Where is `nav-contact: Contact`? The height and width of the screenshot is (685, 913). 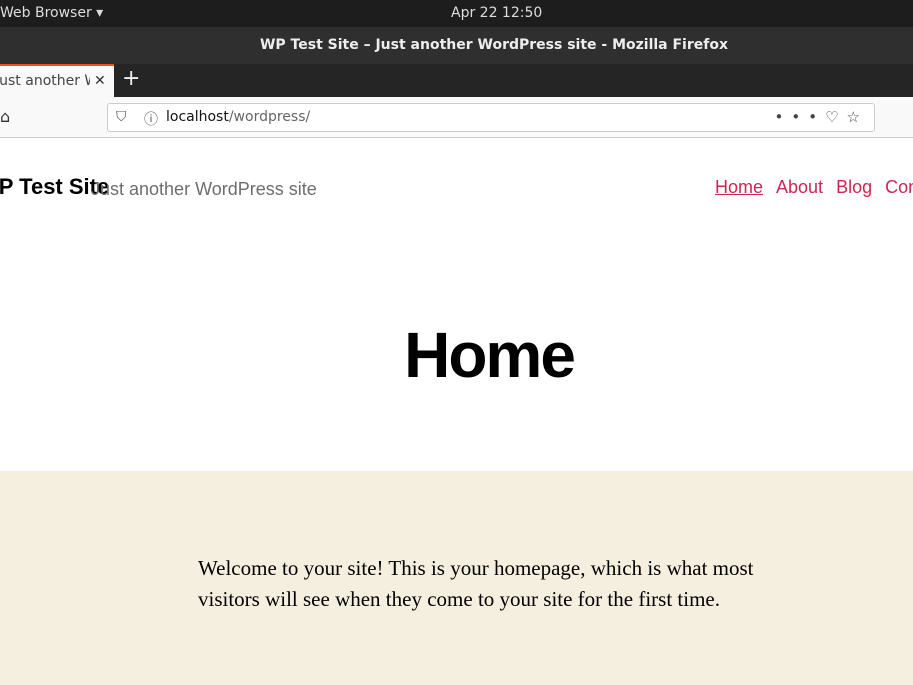 nav-contact: Contact is located at coordinates (899, 187).